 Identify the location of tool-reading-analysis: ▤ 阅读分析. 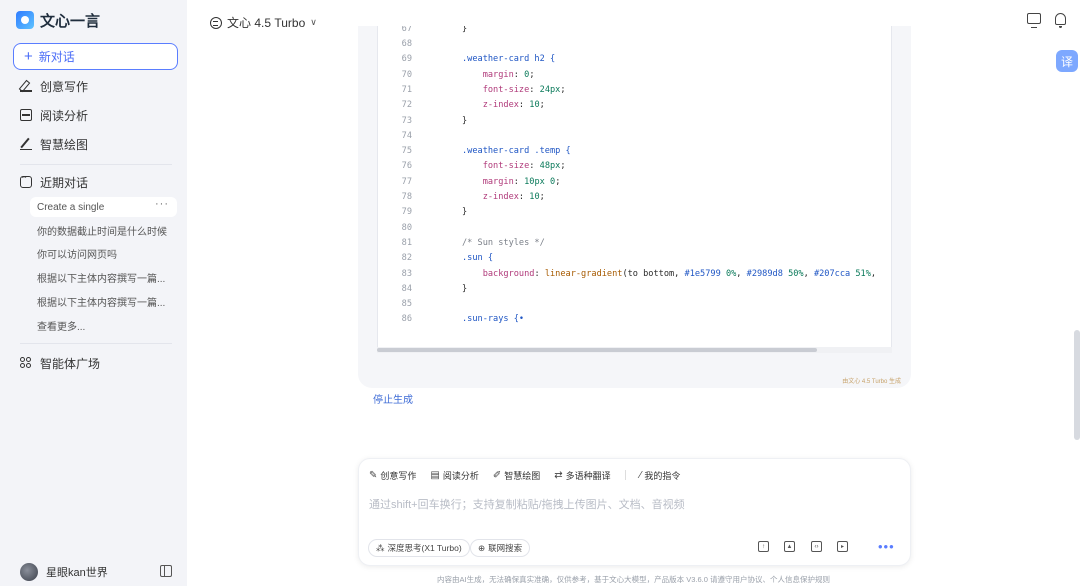
(454, 475).